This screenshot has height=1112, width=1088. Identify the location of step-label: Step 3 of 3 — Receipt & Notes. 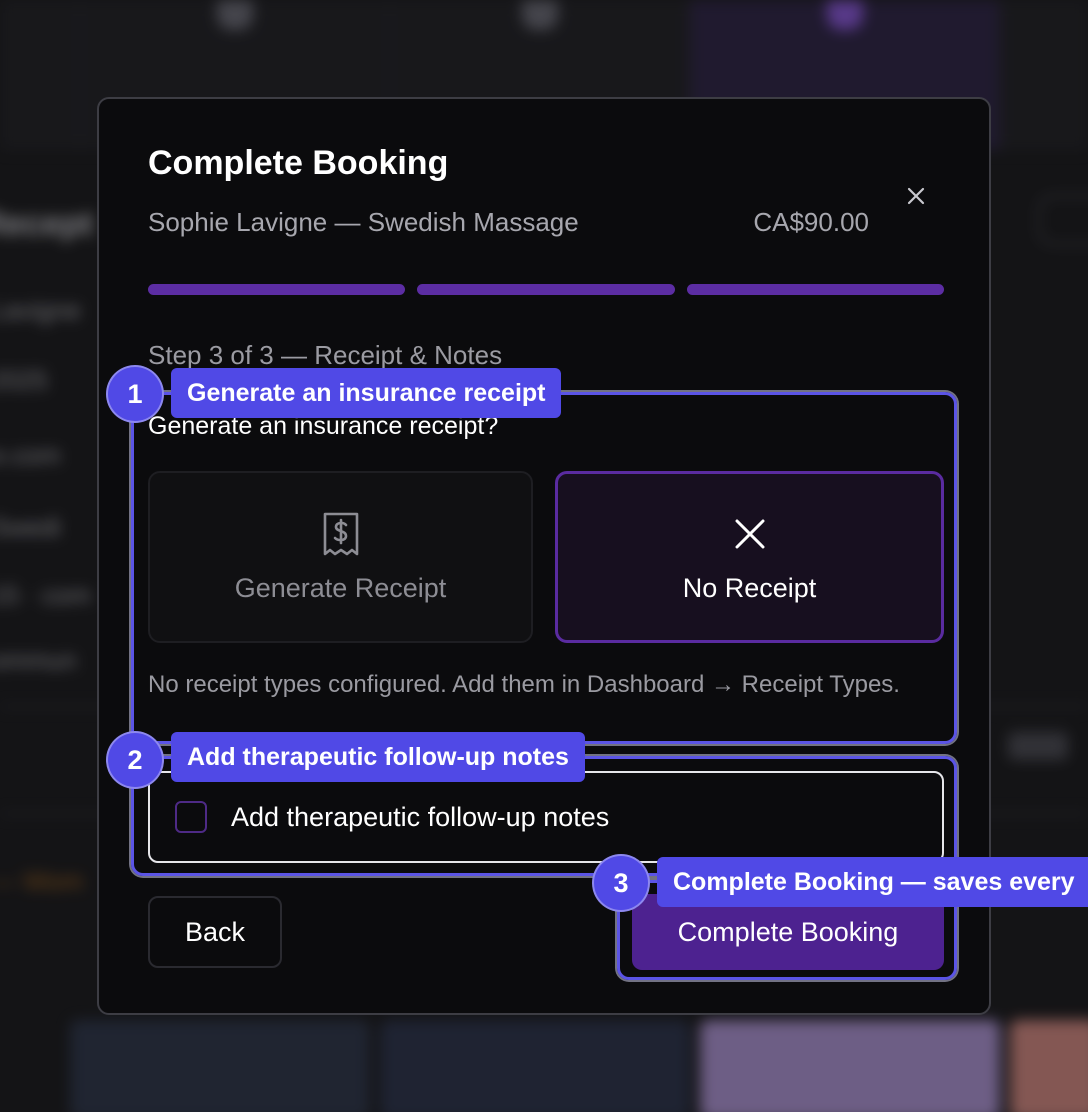
(325, 355).